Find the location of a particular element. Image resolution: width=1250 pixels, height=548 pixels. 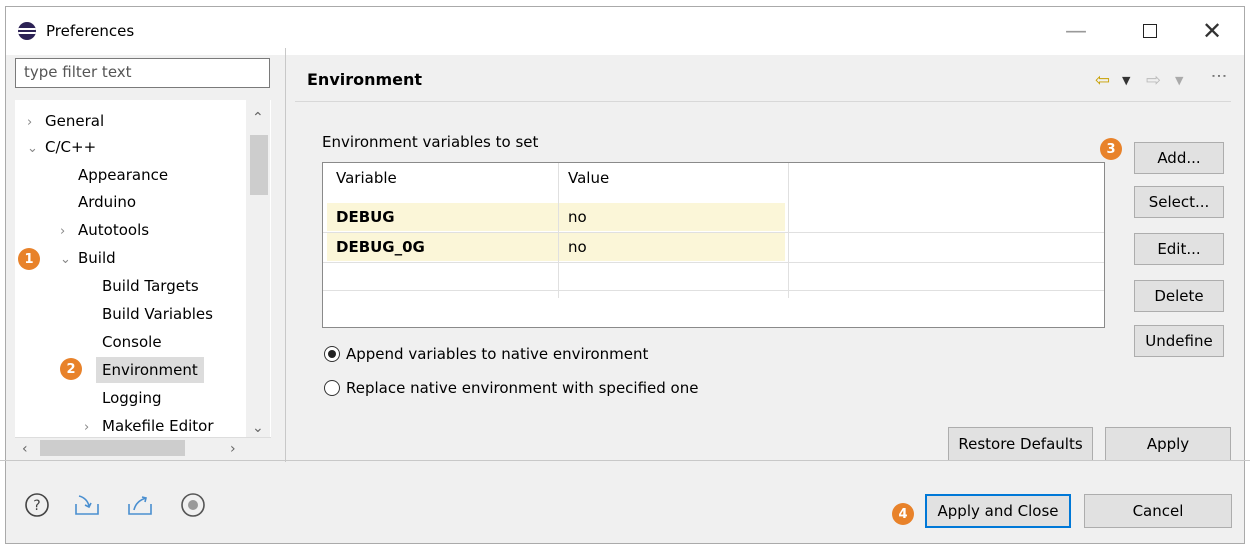

tree-item-label: Console is located at coordinates (132, 342).